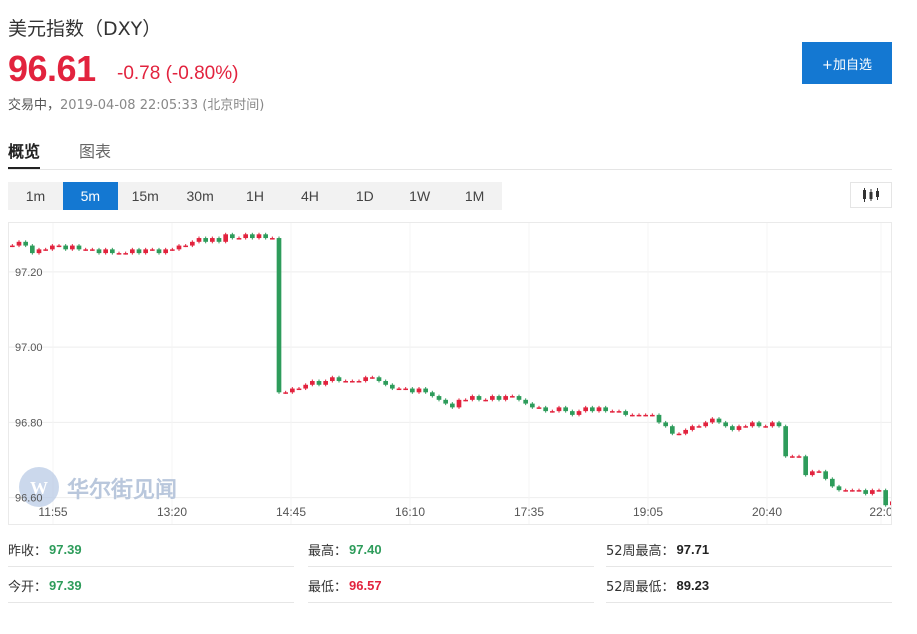 This screenshot has width=917, height=634. I want to click on tab-overview: 概览, so click(24, 153).